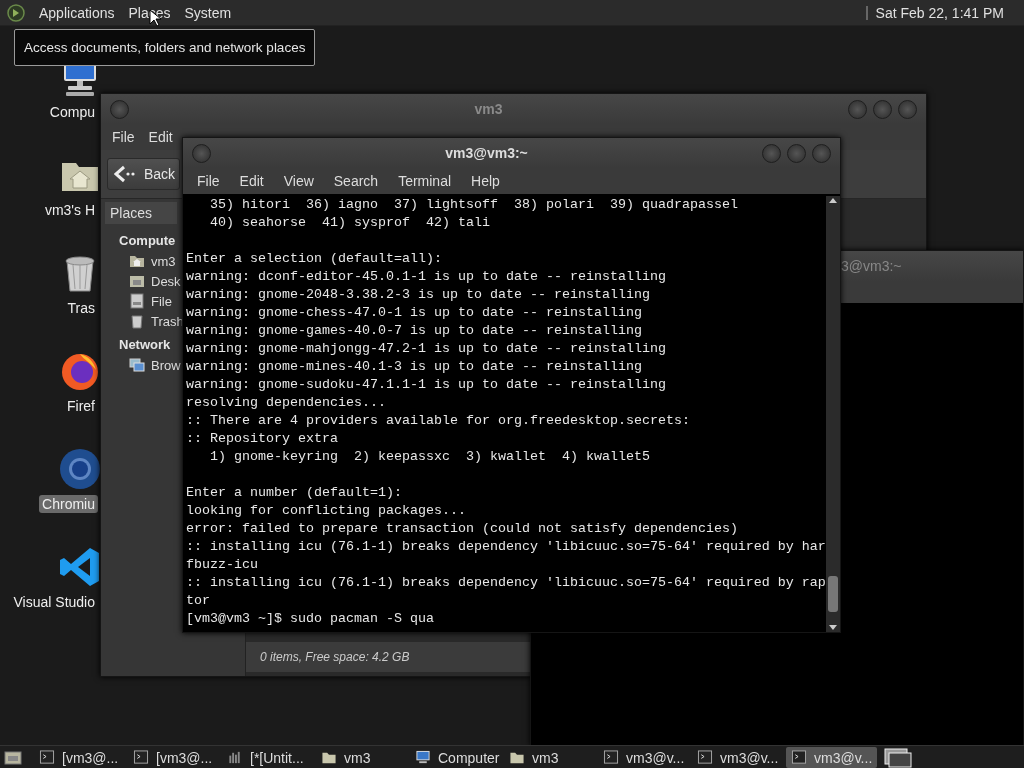  Describe the element at coordinates (833, 628) in the screenshot. I see `scroll-down-icon` at that location.